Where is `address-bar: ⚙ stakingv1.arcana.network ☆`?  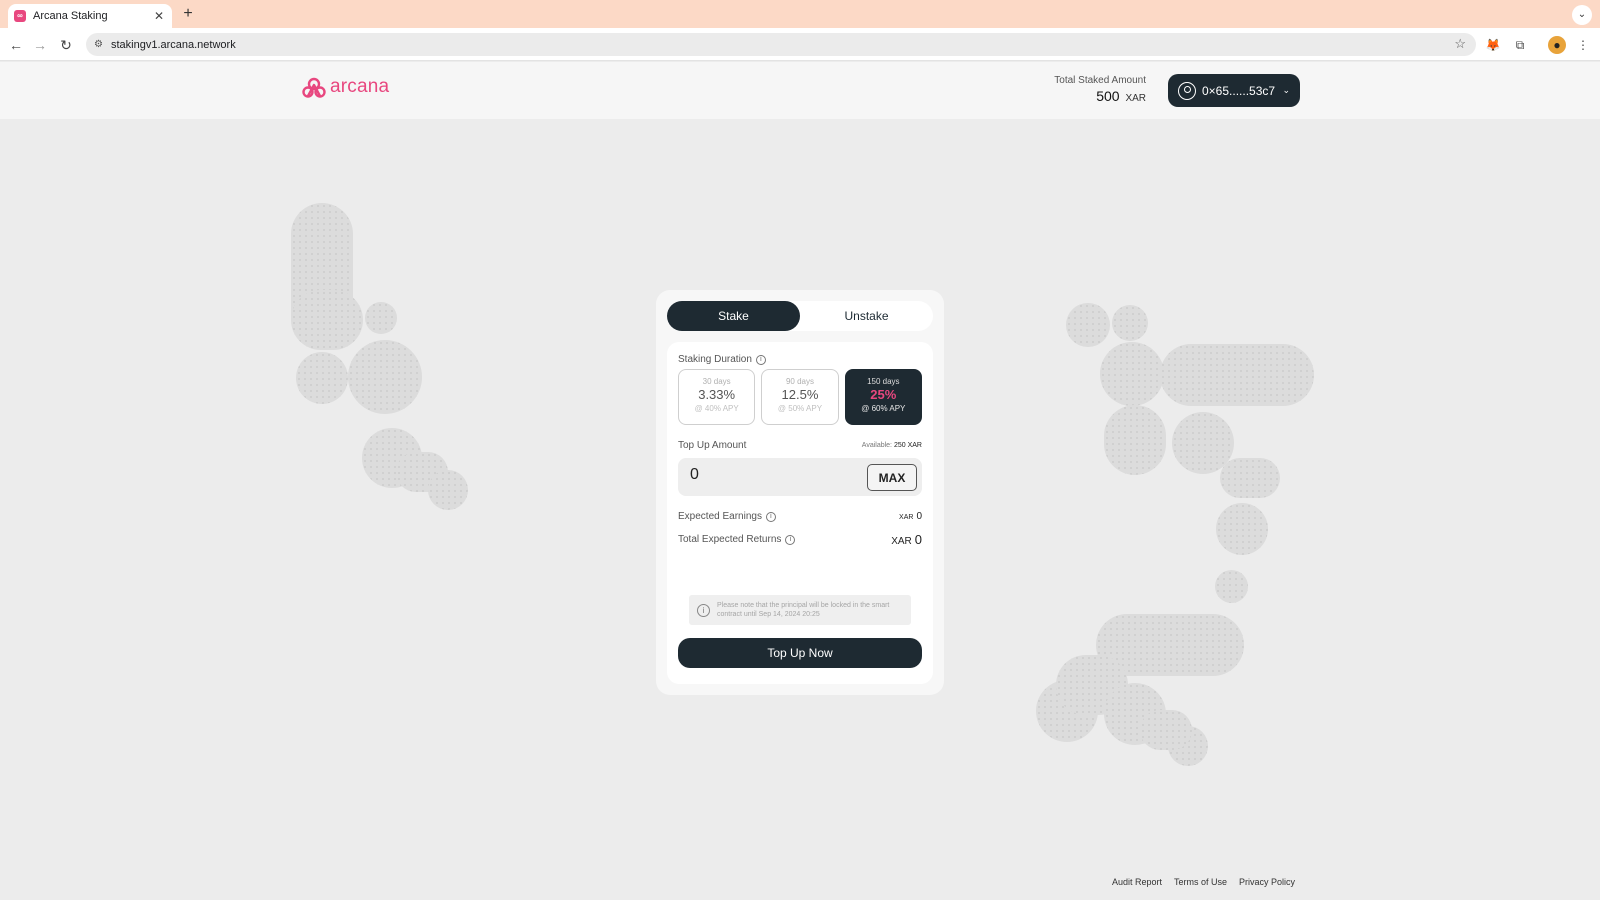 address-bar: ⚙ stakingv1.arcana.network ☆ is located at coordinates (781, 44).